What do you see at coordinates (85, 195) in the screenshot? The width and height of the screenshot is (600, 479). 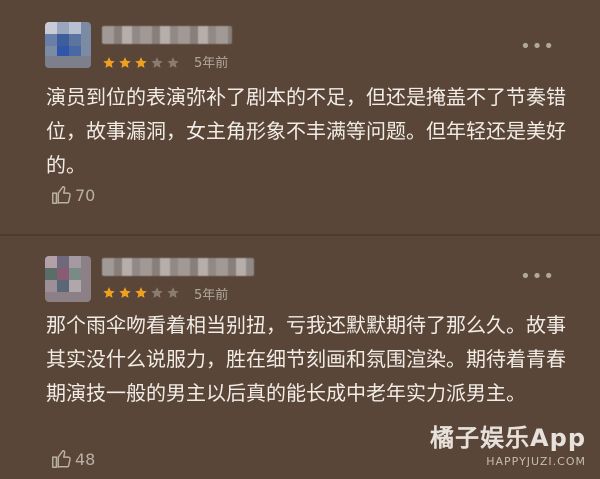 I see `like-count: 70` at bounding box center [85, 195].